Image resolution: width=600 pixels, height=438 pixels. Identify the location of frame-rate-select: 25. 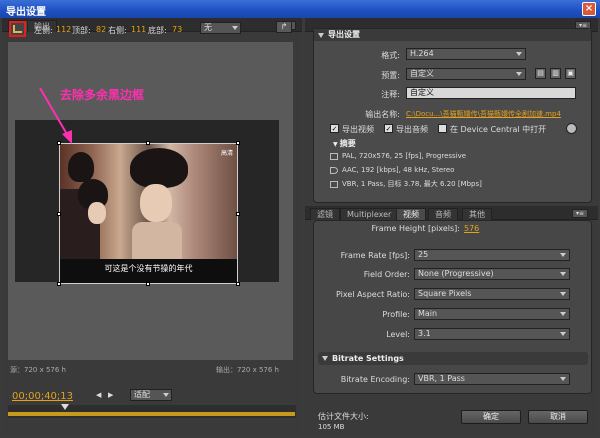
(492, 255).